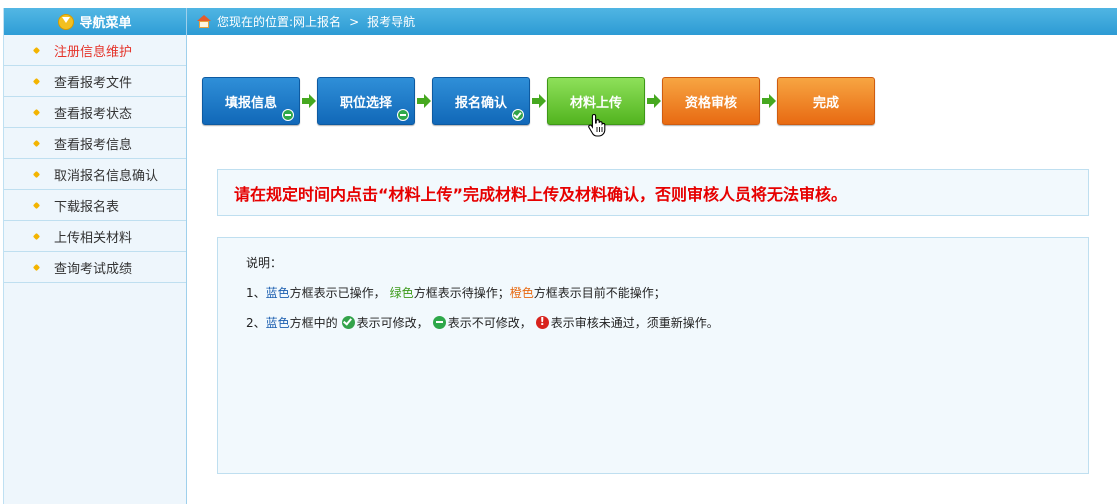 This screenshot has height=504, width=1120. What do you see at coordinates (66, 21) in the screenshot?
I see `chevron-down-icon` at bounding box center [66, 21].